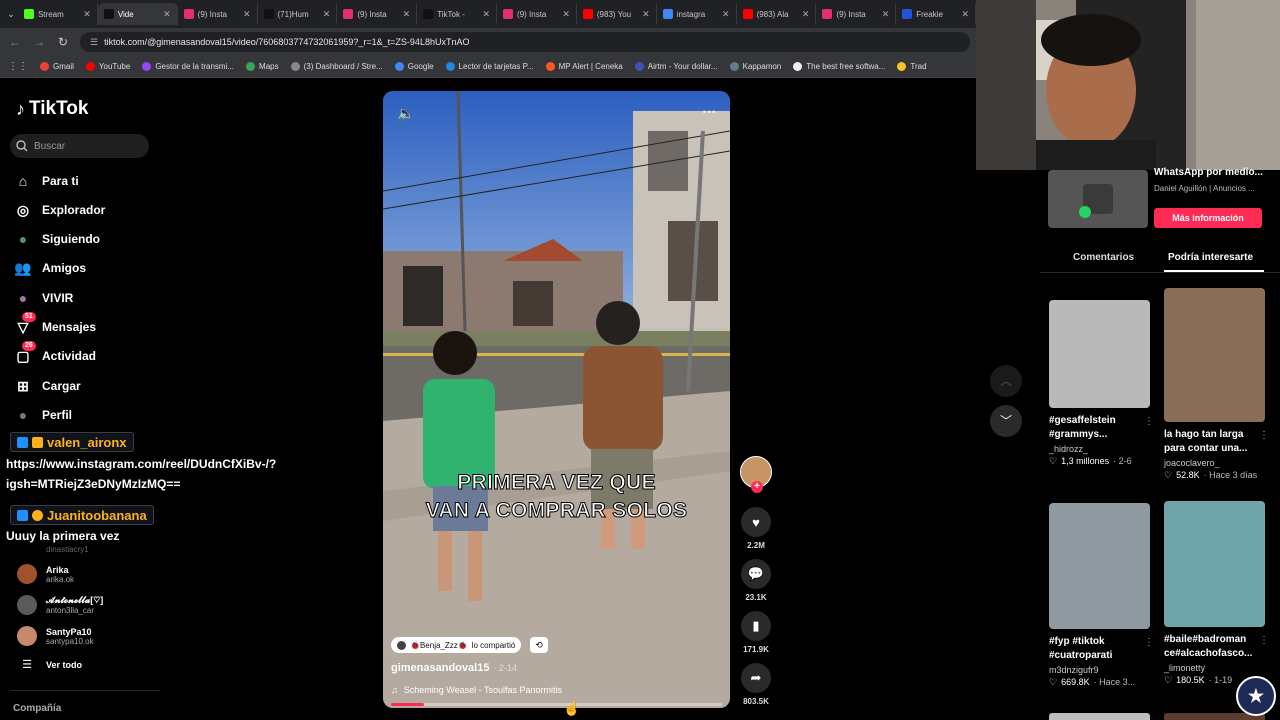 The image size is (1280, 720). What do you see at coordinates (298, 14) in the screenshot?
I see `browser-tab: (71)Hum ✕` at bounding box center [298, 14].